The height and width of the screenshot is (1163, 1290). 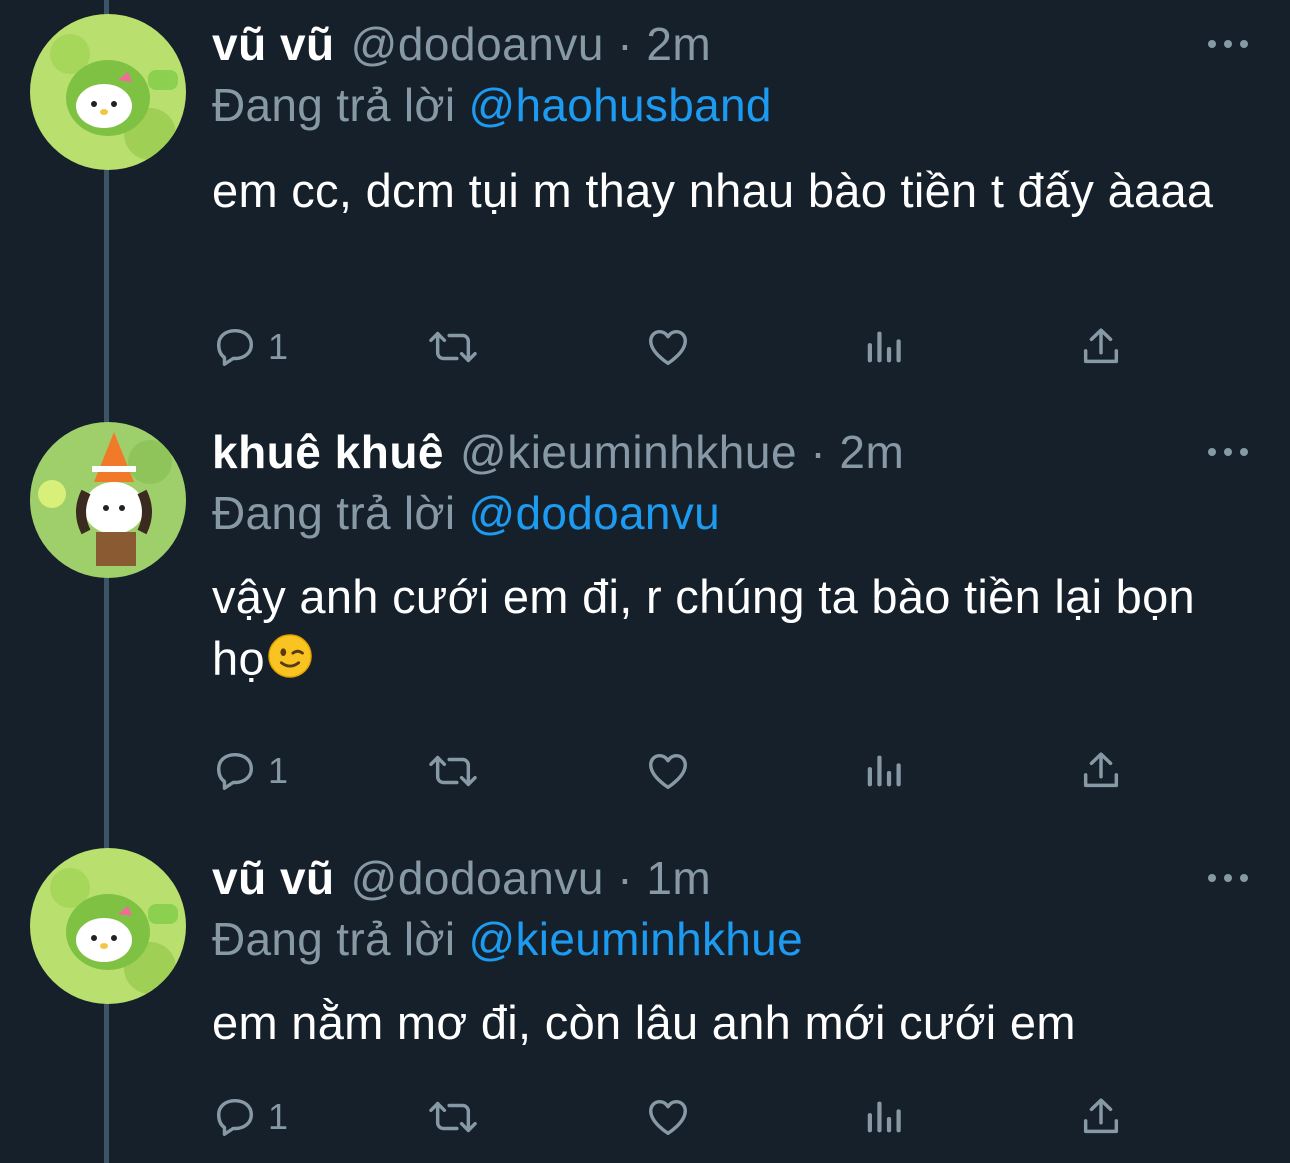 I want to click on tweet-text: em nằm mơ đi, còn lâu anh mới cưới em, so click(x=644, y=1022).